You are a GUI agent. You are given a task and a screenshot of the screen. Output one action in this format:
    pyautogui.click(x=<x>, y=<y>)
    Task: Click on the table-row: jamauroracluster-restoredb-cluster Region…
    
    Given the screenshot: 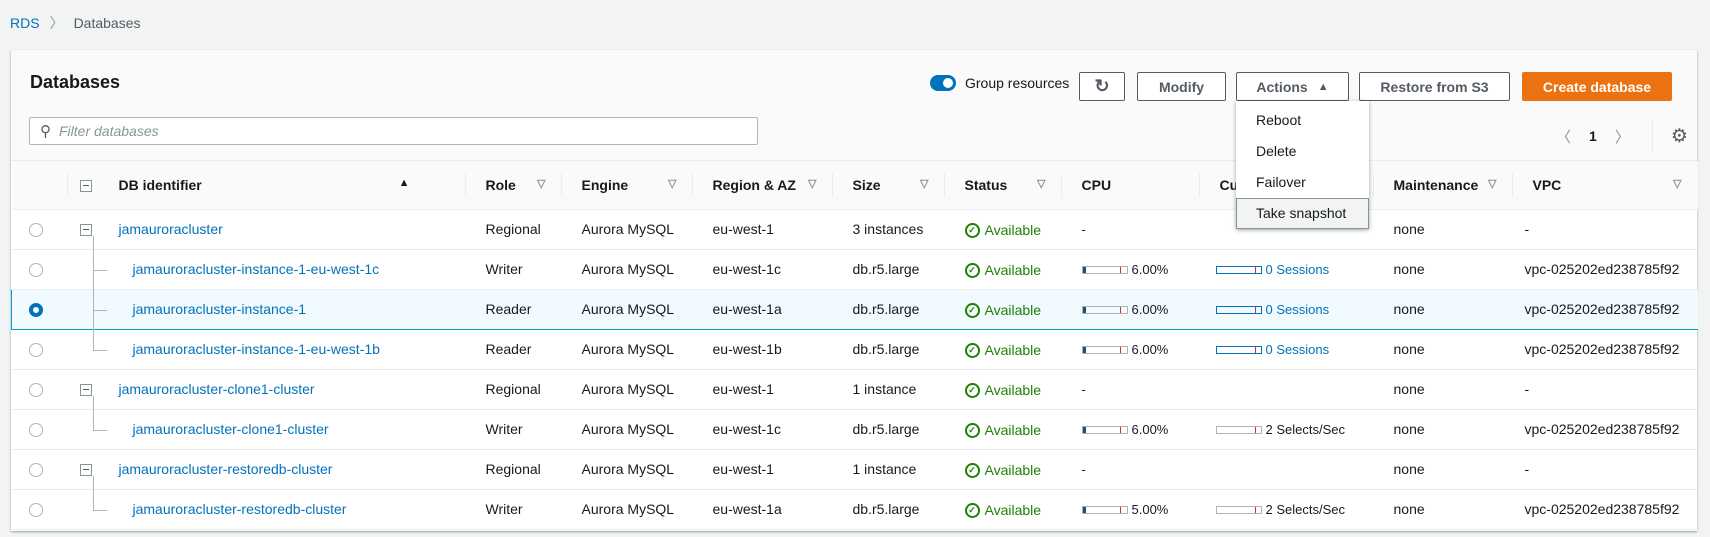 What is the action you would take?
    pyautogui.click(x=854, y=469)
    